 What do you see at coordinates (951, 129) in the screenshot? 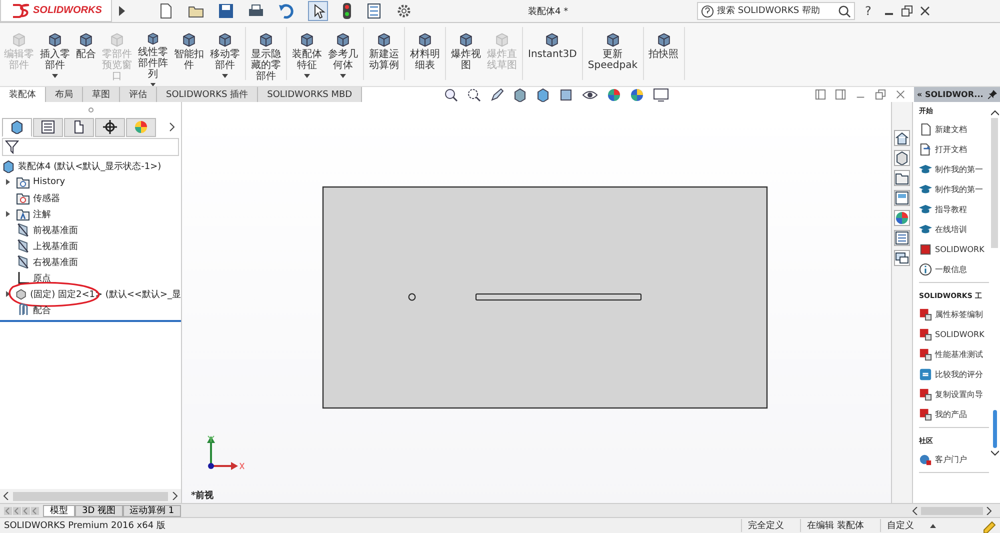
I see `task-pane-link: 新建文档` at bounding box center [951, 129].